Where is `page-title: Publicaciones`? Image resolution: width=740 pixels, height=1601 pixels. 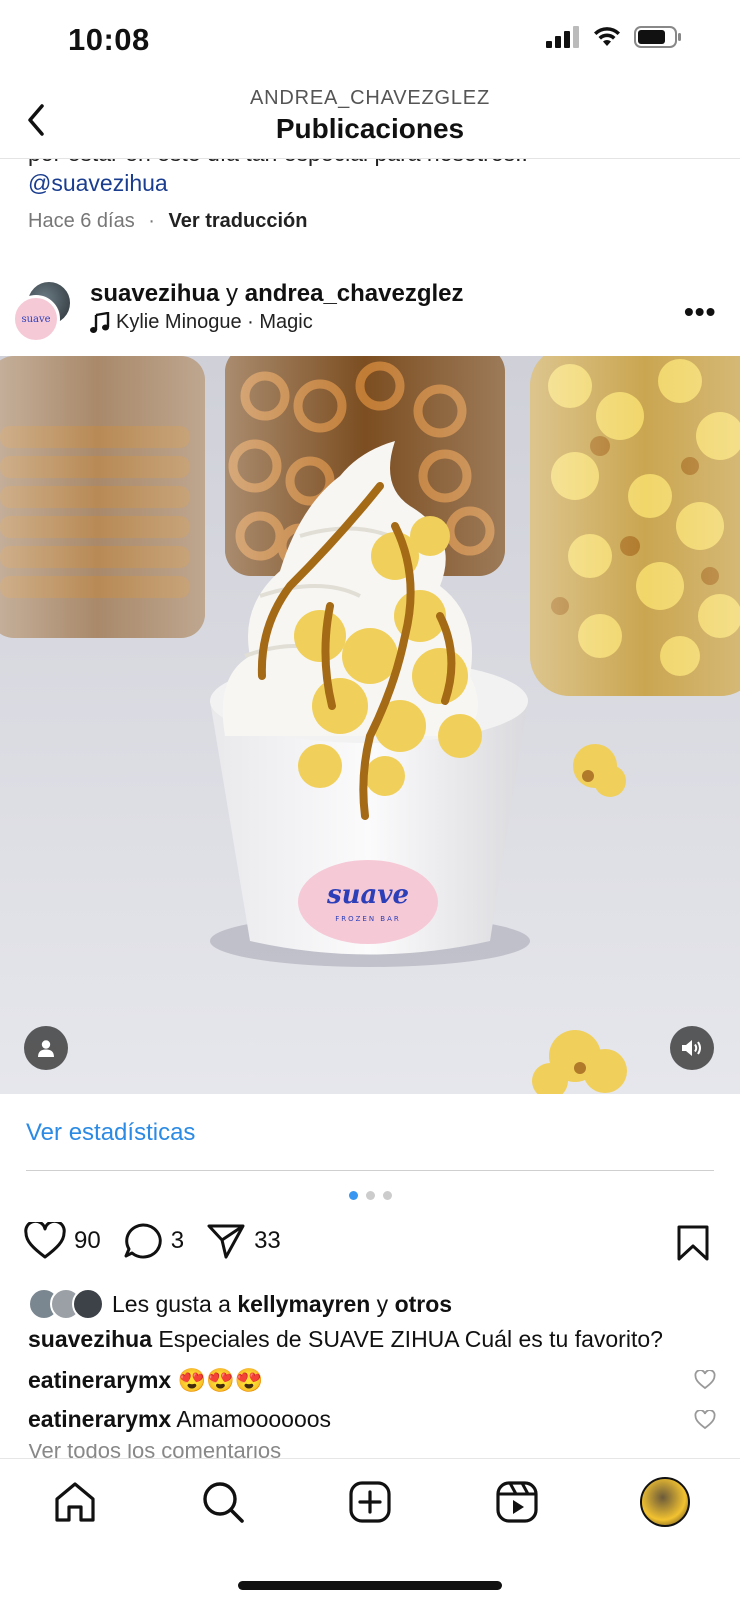 page-title: Publicaciones is located at coordinates (370, 128).